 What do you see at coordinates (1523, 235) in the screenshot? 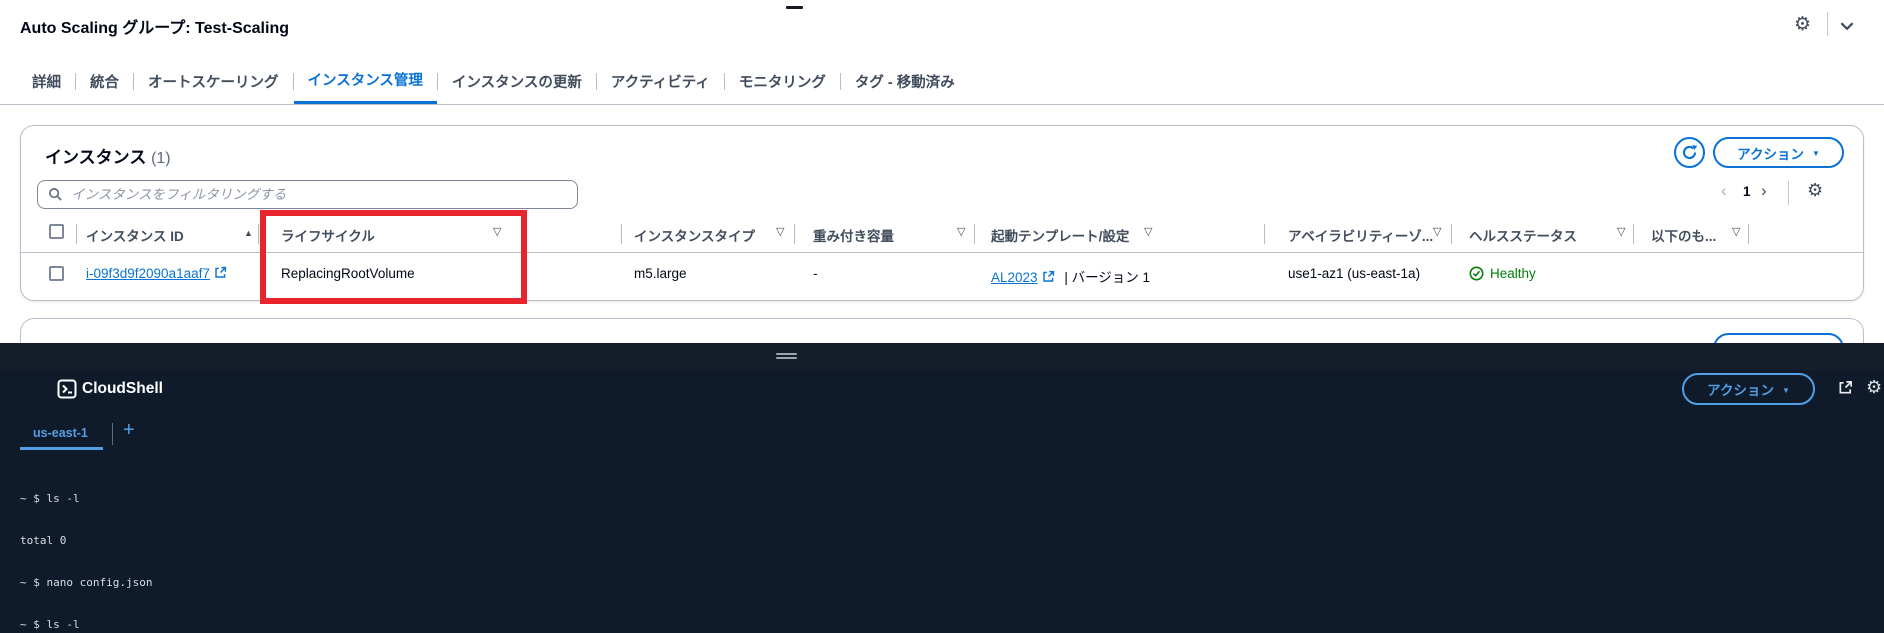
I see `col-health-status: ヘルスステータス` at bounding box center [1523, 235].